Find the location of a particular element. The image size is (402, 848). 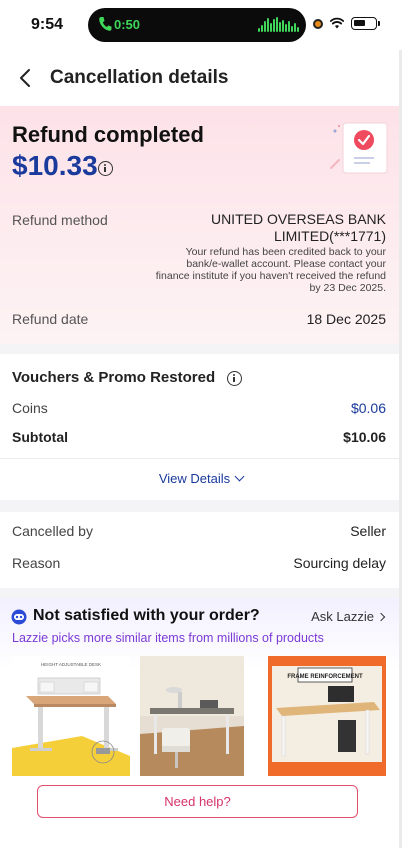

refund-status-title: Refund completed is located at coordinates (108, 134).